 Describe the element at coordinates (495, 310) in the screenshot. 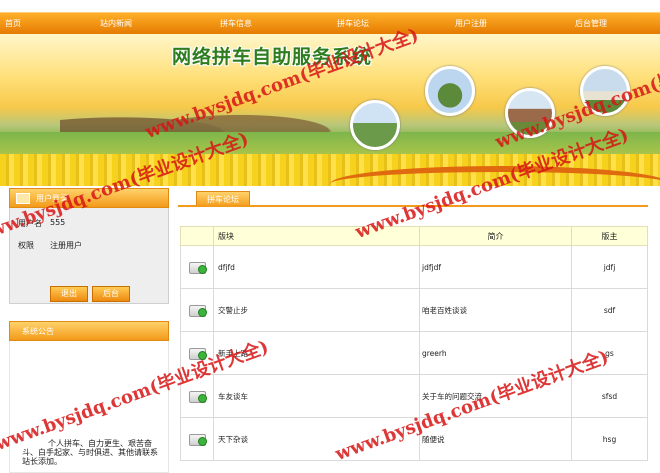

I see `board-intro: 咱老百姓谈谈` at that location.